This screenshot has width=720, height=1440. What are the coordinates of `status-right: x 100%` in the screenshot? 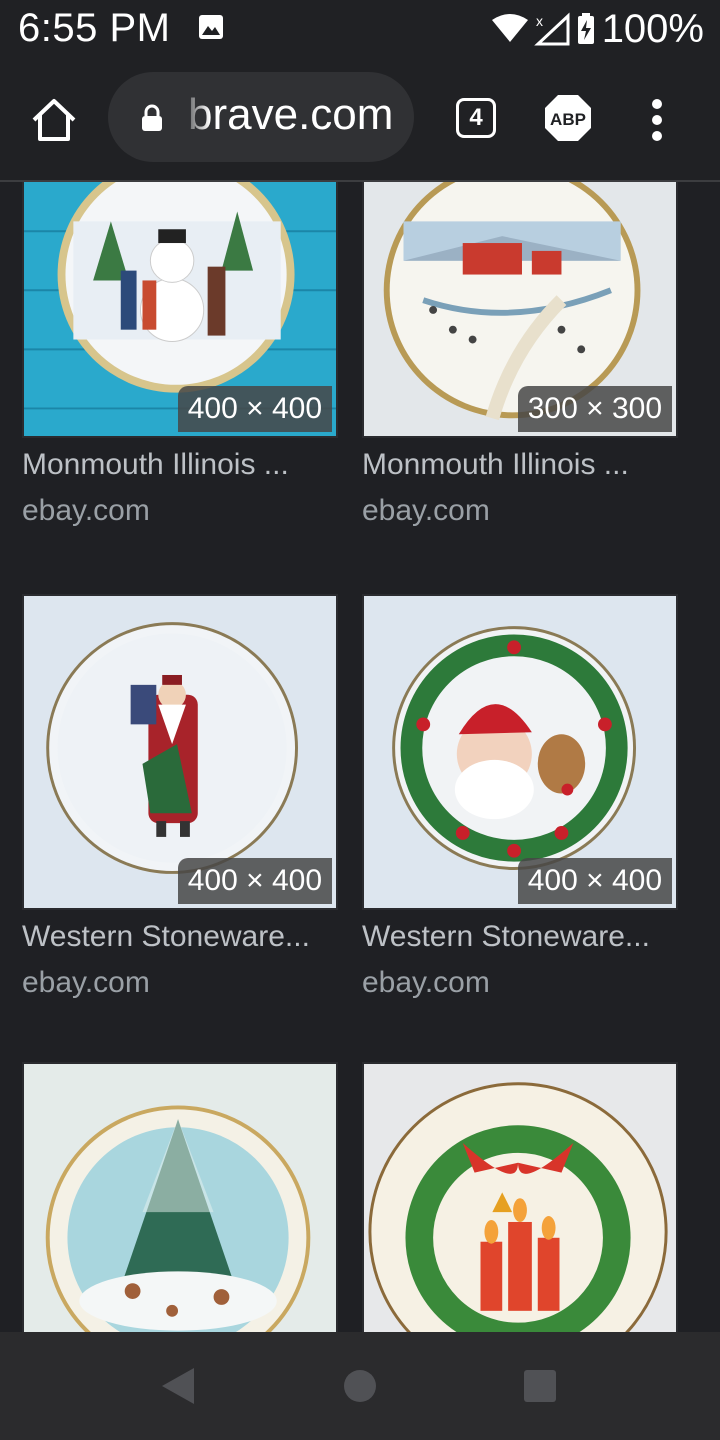 It's located at (597, 29).